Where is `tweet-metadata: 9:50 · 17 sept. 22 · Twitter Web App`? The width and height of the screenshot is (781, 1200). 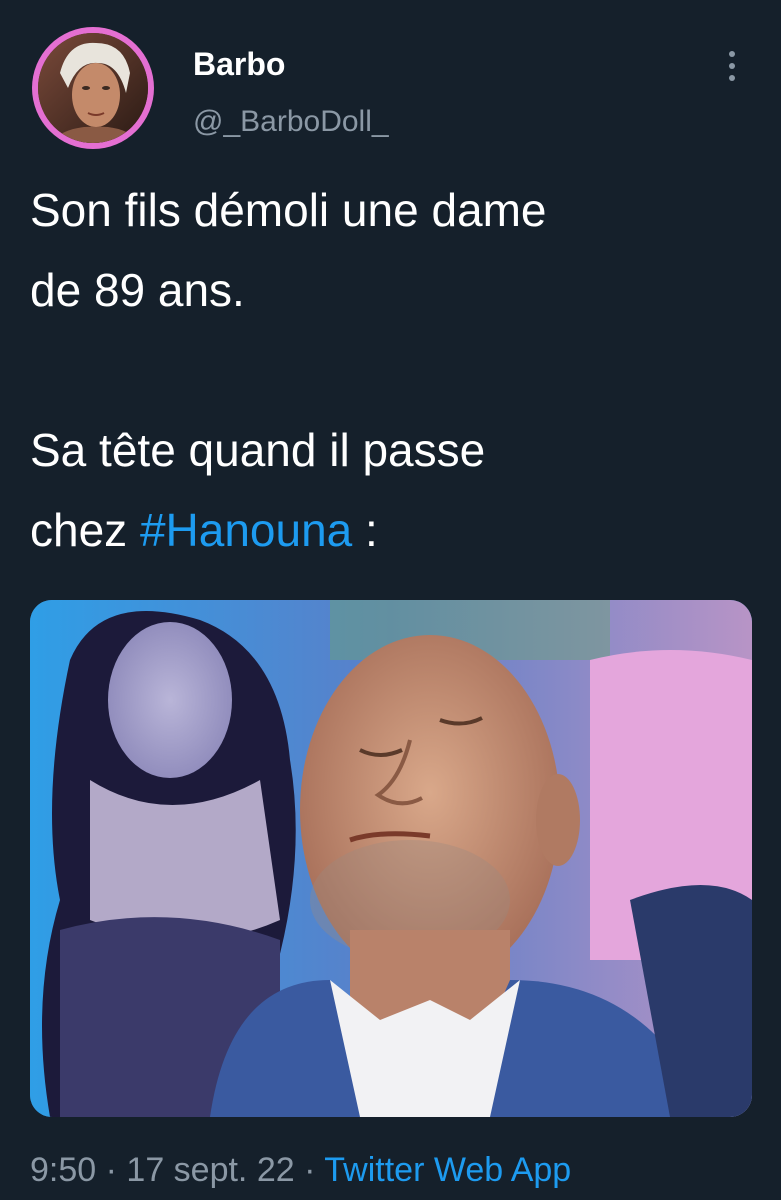
tweet-metadata: 9:50 · 17 sept. 22 · Twitter Web App is located at coordinates (300, 1170).